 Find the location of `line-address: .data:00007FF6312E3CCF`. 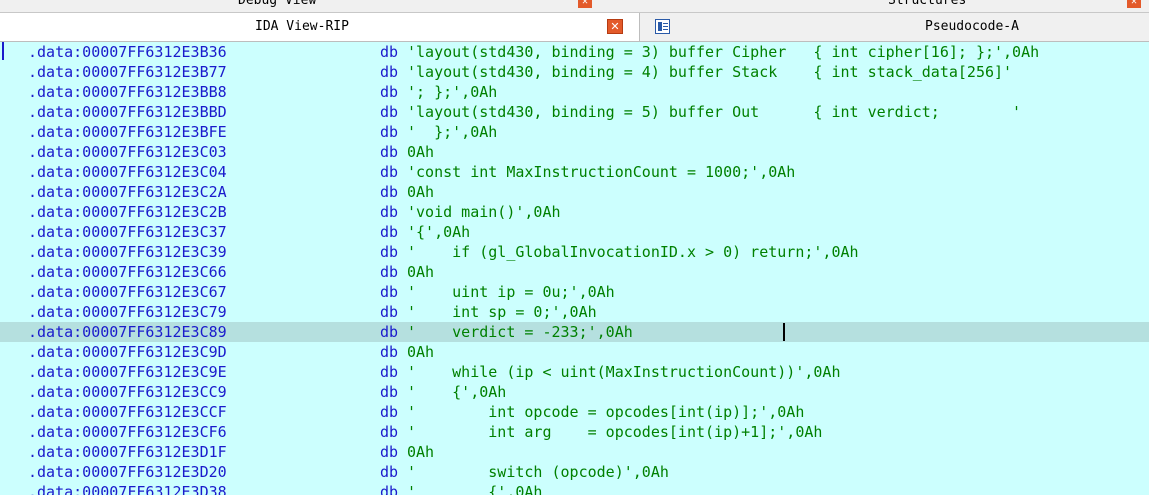

line-address: .data:00007FF6312E3CCF is located at coordinates (127, 412).